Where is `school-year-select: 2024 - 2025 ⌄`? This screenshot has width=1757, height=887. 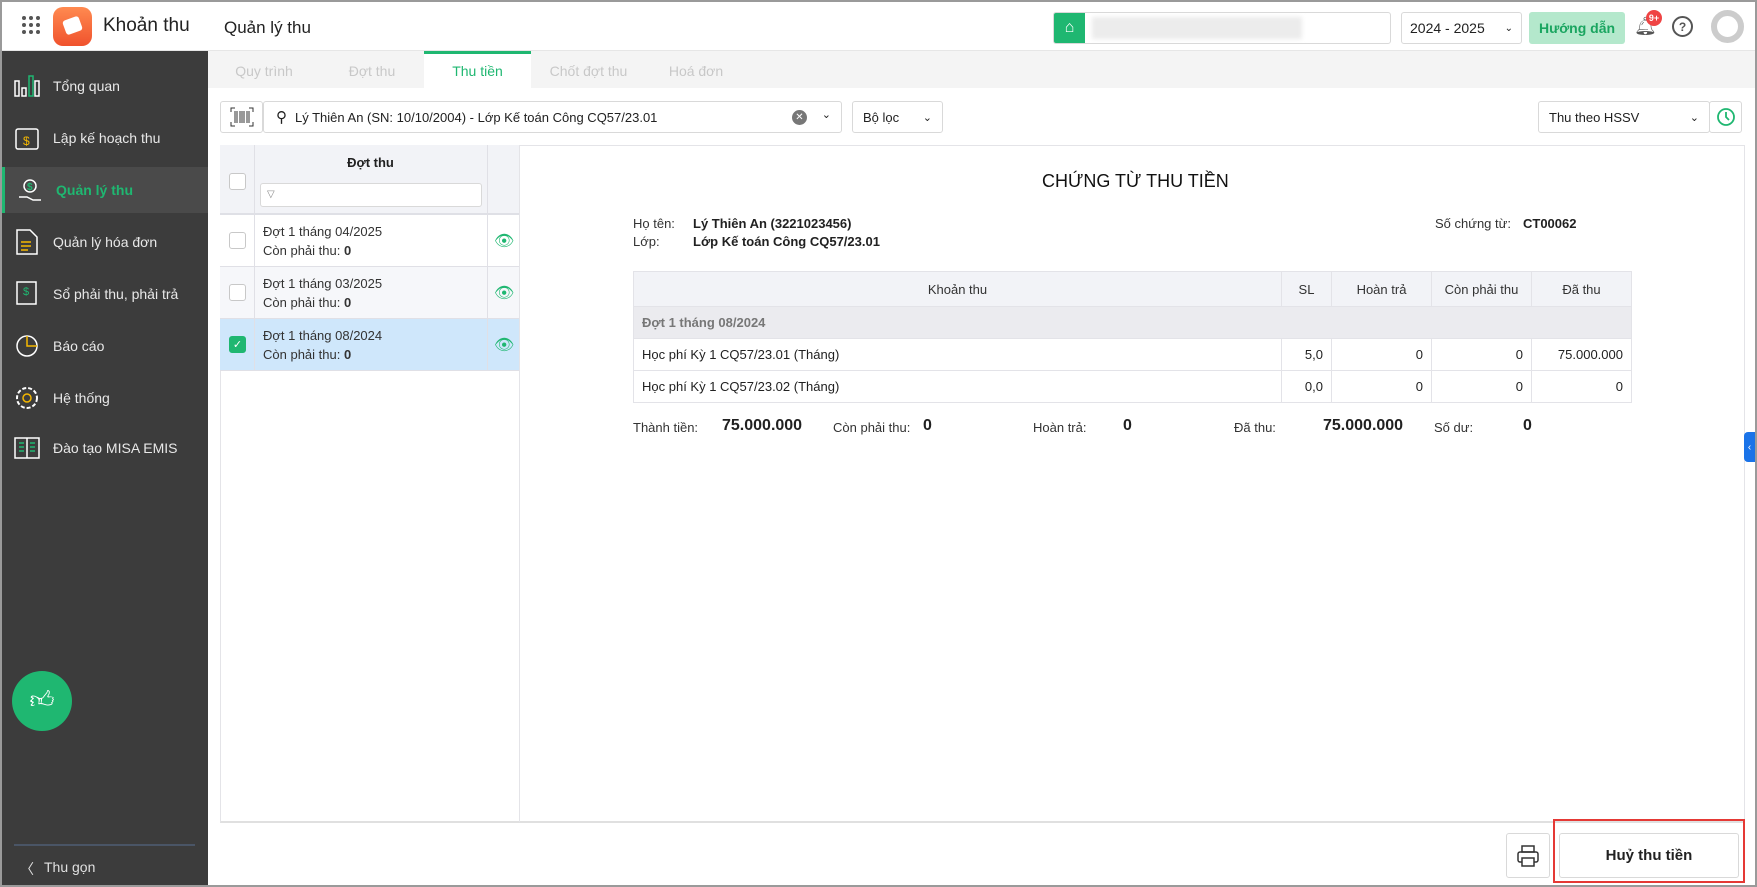
school-year-select: 2024 - 2025 ⌄ is located at coordinates (1461, 28).